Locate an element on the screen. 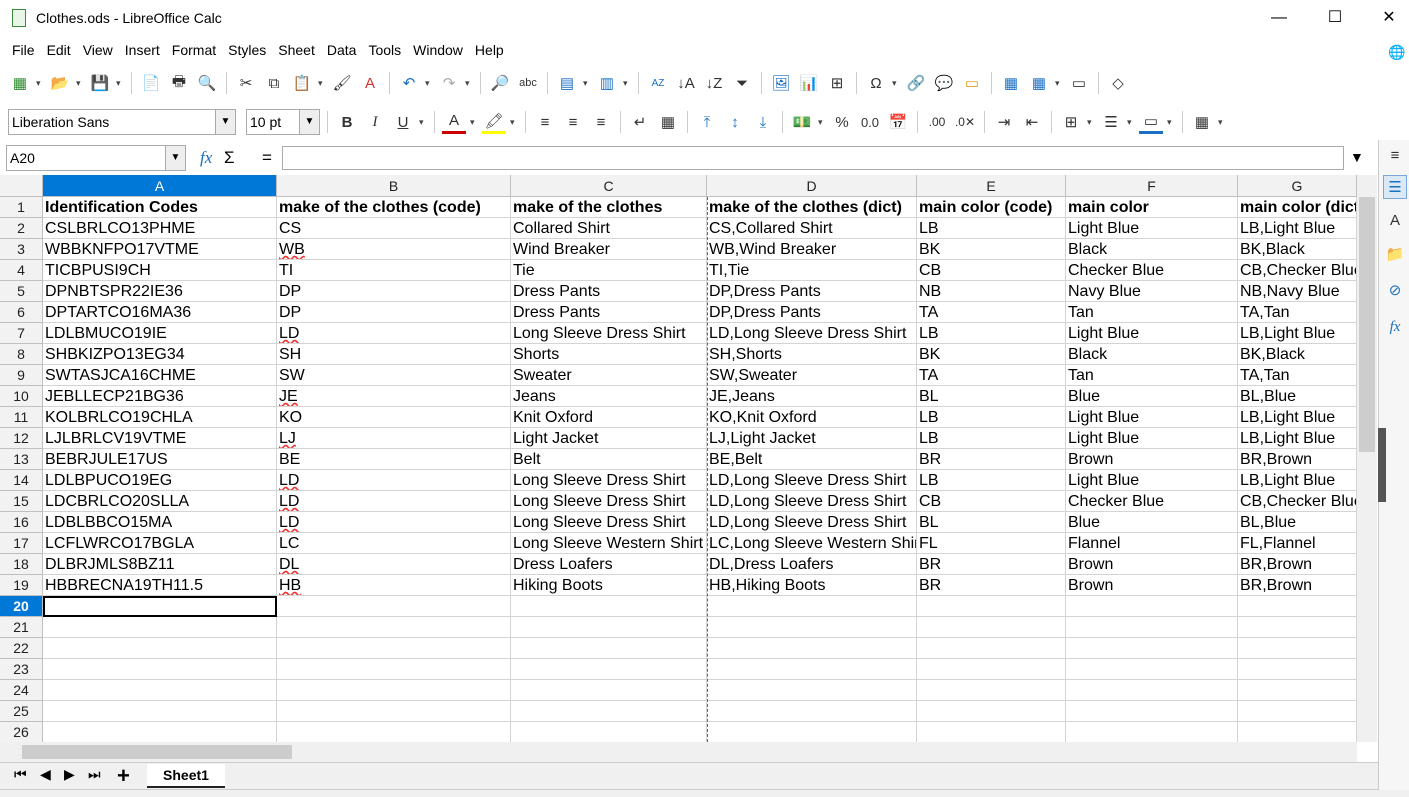 This screenshot has height=797, width=1409. column-header-A: A is located at coordinates (160, 186).